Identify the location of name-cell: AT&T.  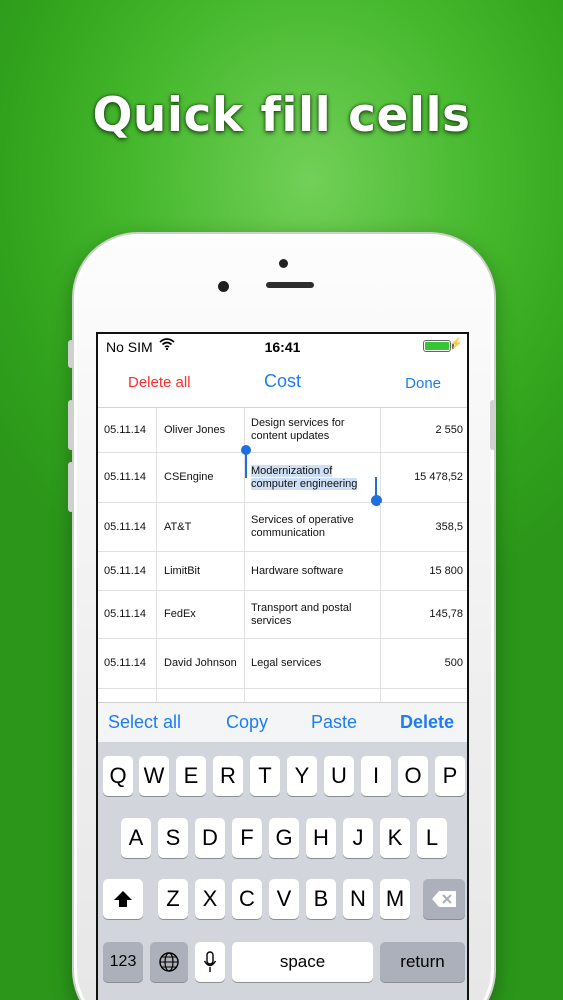
(201, 527).